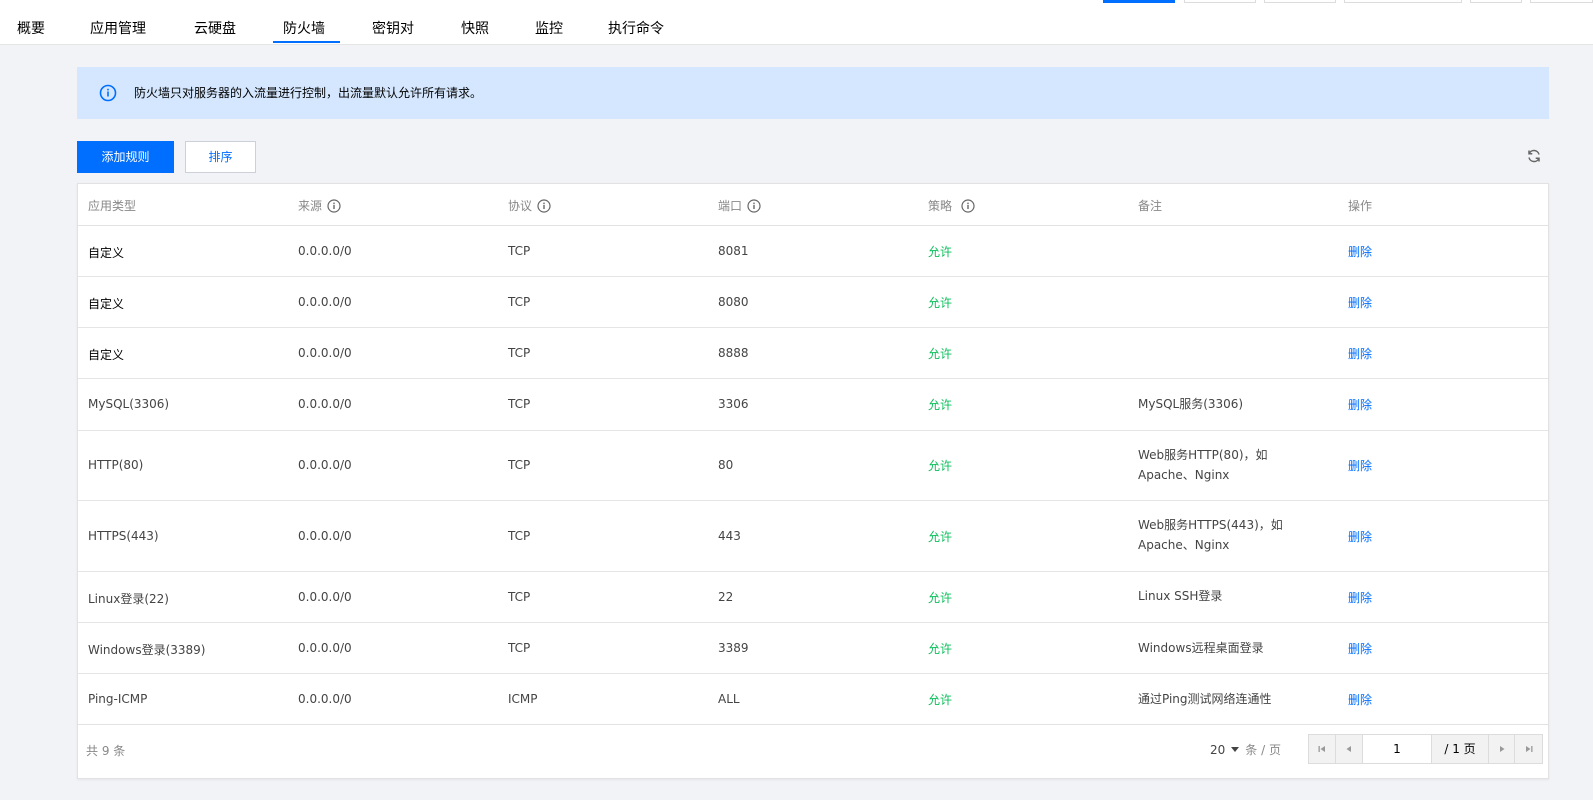 The height and width of the screenshot is (800, 1593). What do you see at coordinates (1203, 465) in the screenshot?
I see `cell-remark: Web服务HTTP(80)，如Apache、Nginx` at bounding box center [1203, 465].